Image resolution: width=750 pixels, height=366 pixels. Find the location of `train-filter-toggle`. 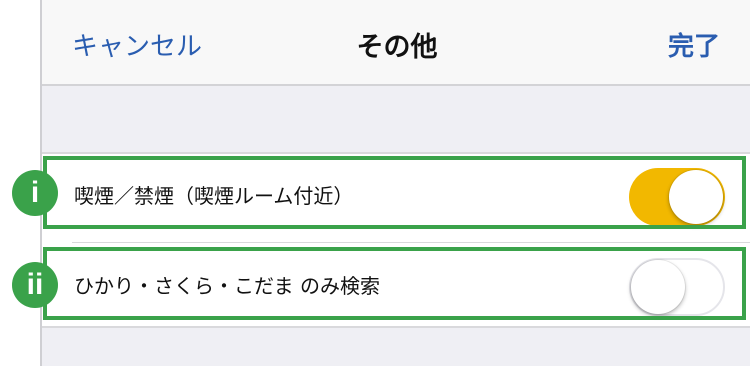

train-filter-toggle is located at coordinates (677, 287).